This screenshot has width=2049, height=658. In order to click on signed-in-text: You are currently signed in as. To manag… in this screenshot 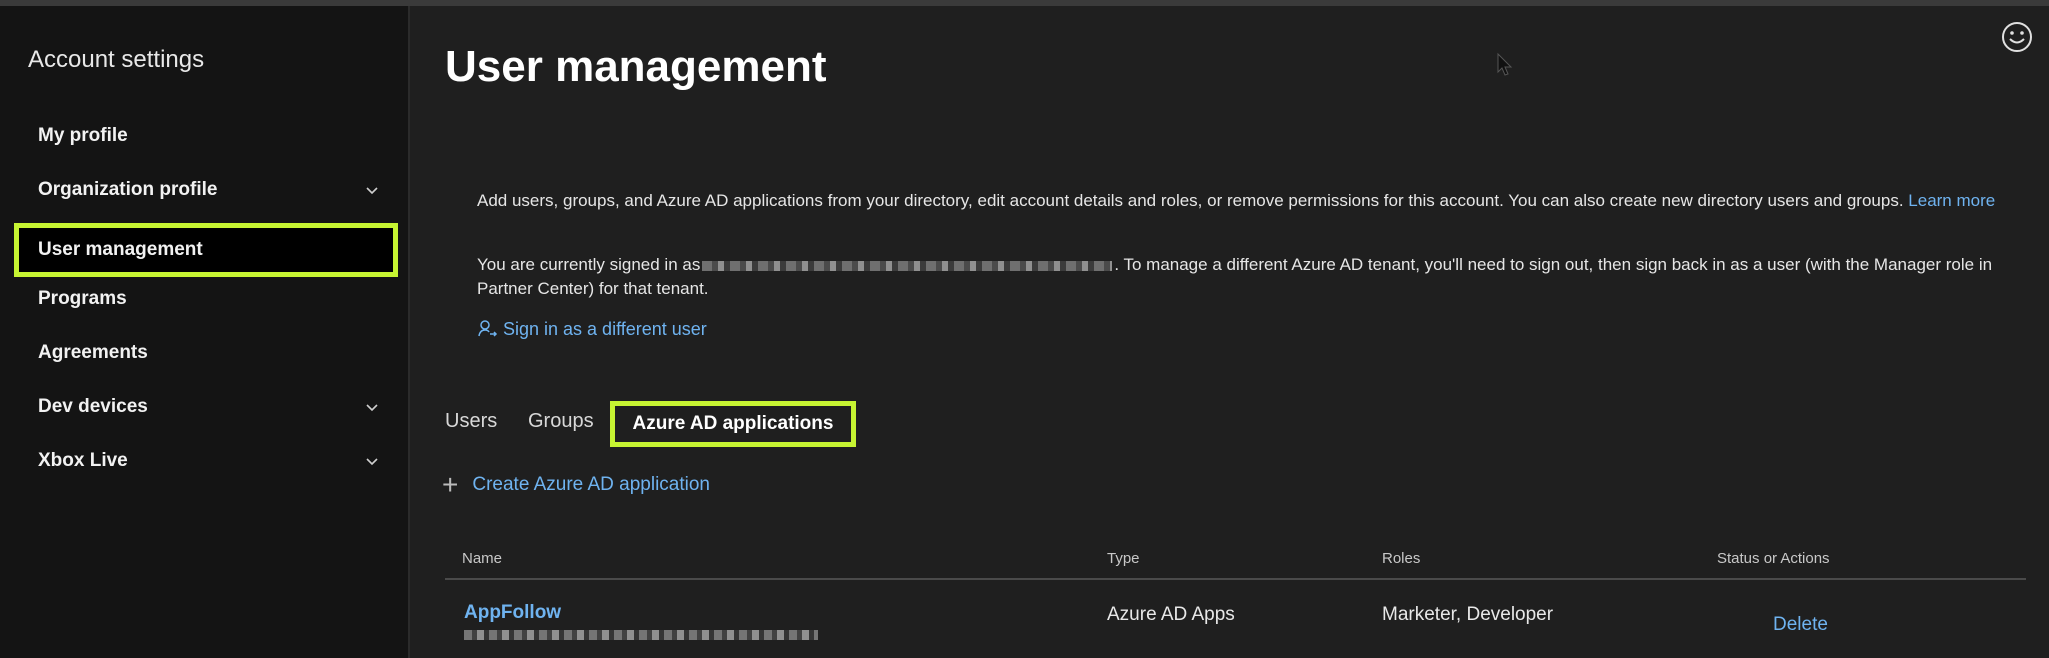, I will do `click(1247, 277)`.